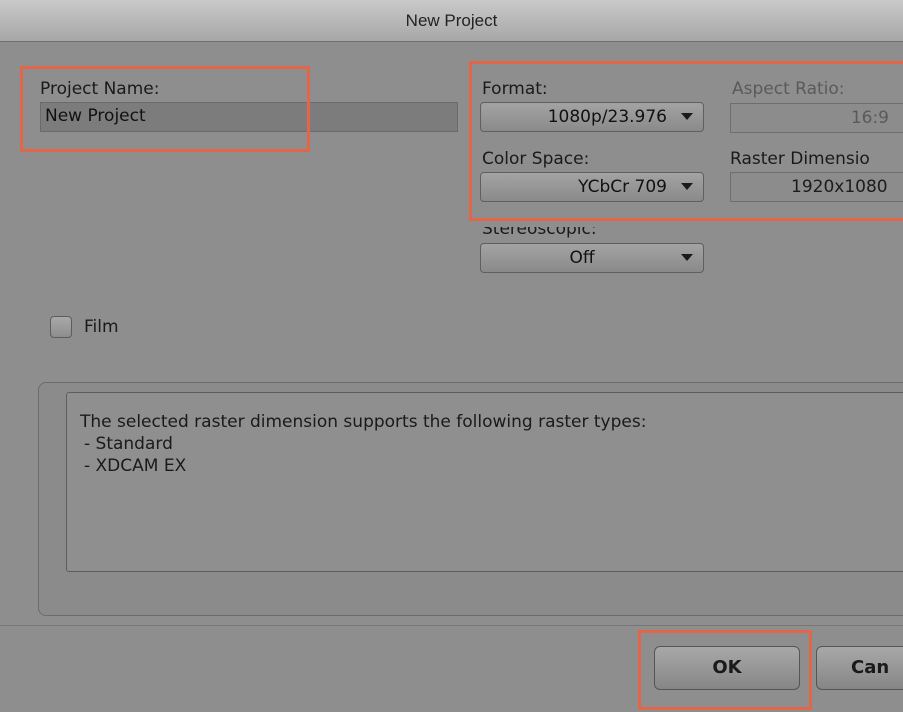 This screenshot has height=712, width=903. What do you see at coordinates (582, 258) in the screenshot?
I see `stereoscopic-value: Off` at bounding box center [582, 258].